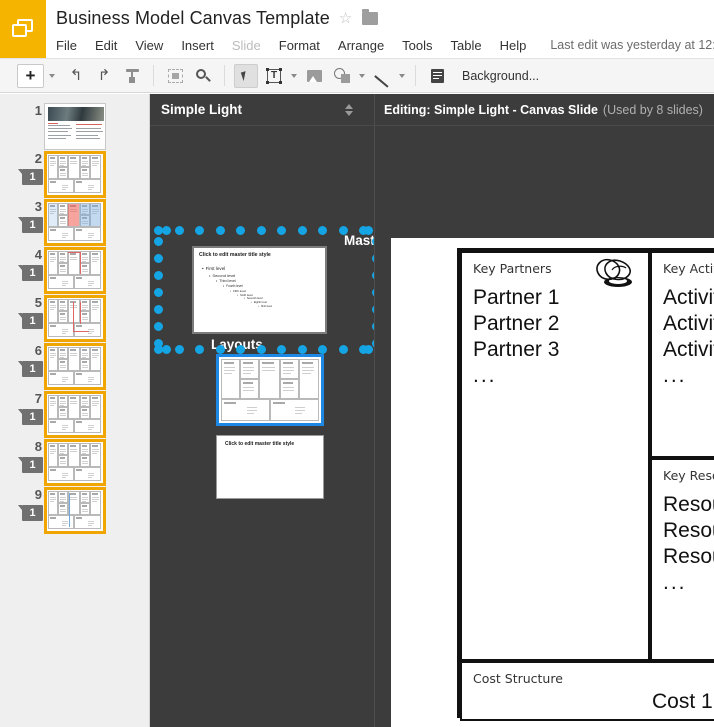 Image resolution: width=714 pixels, height=727 pixels. I want to click on layout-button, so click(437, 76).